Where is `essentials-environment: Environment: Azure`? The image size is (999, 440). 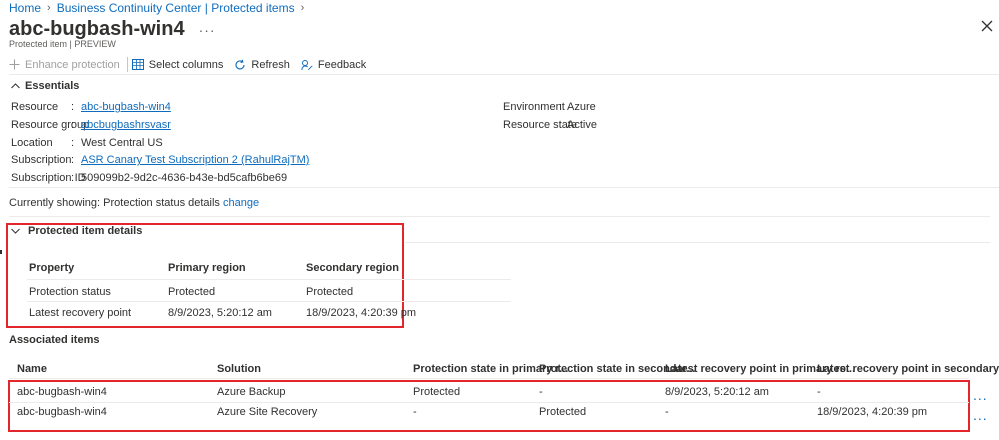
essentials-environment: Environment: Azure is located at coordinates (549, 107).